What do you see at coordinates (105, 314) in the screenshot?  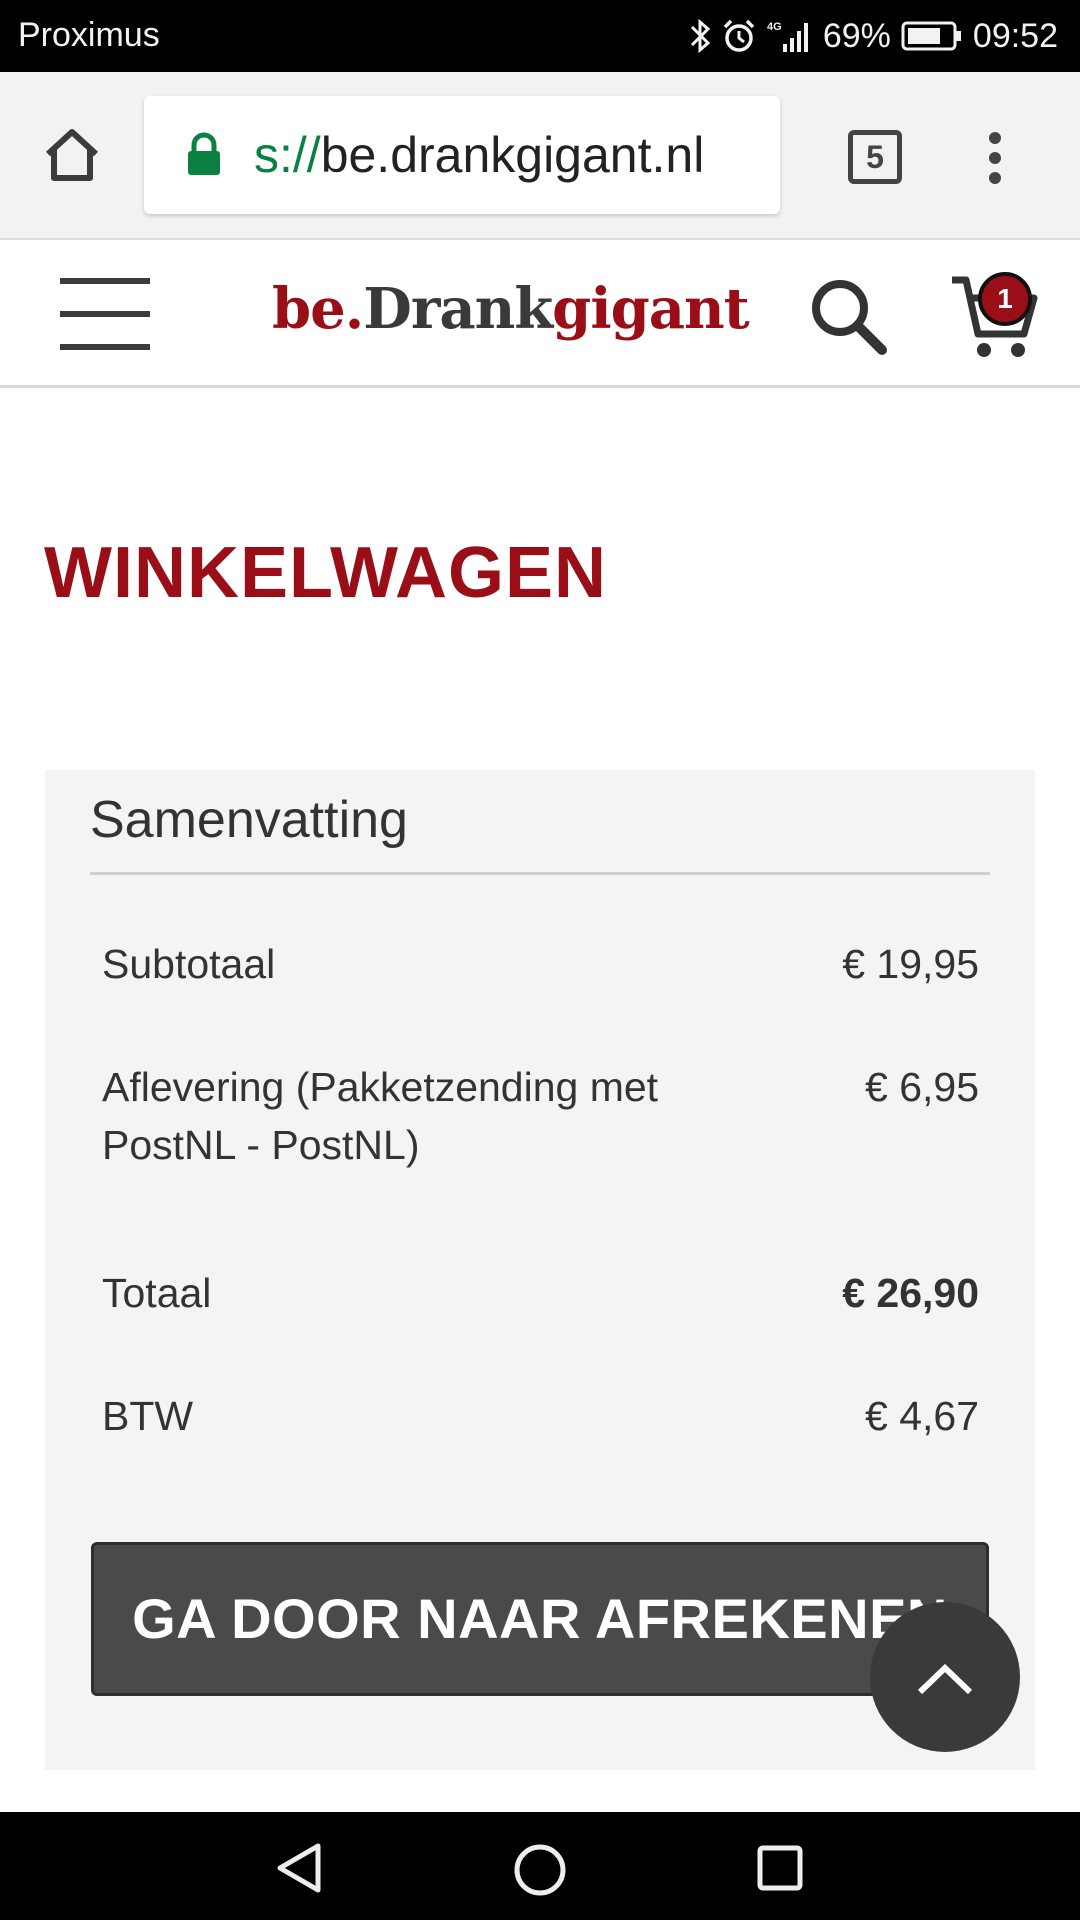 I see `hamburger-menu-icon` at bounding box center [105, 314].